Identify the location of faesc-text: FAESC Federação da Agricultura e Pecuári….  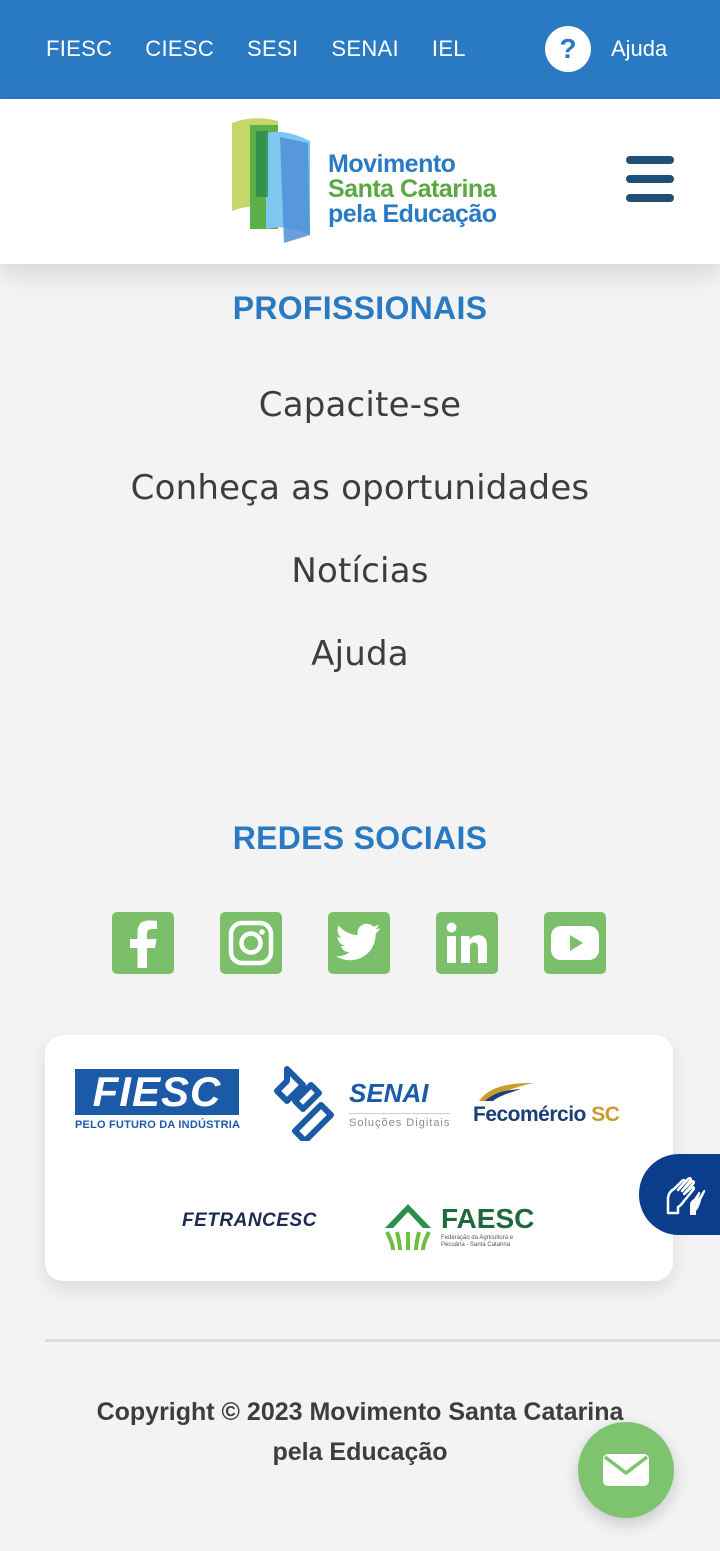
(487, 1226).